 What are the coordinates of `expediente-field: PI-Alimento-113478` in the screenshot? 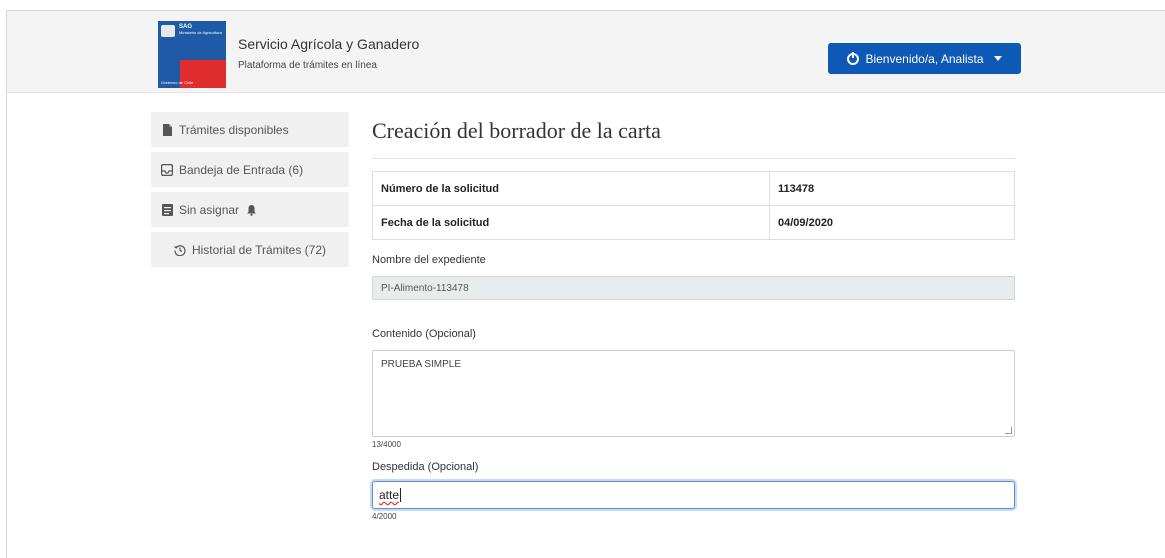 It's located at (693, 288).